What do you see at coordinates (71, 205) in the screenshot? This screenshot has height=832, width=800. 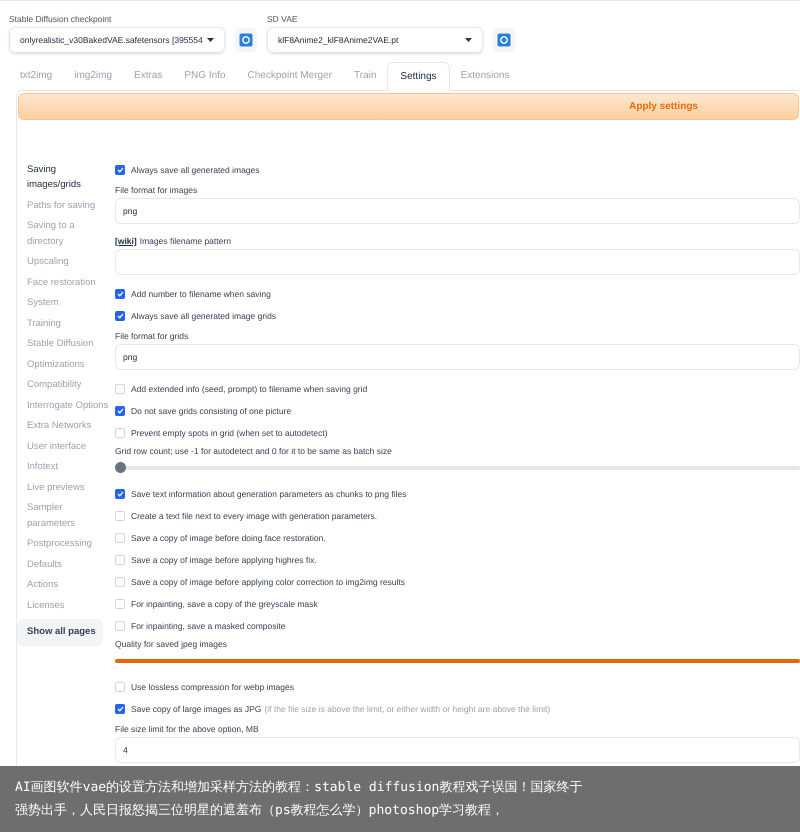 I see `sidebar-item: Paths for saving` at bounding box center [71, 205].